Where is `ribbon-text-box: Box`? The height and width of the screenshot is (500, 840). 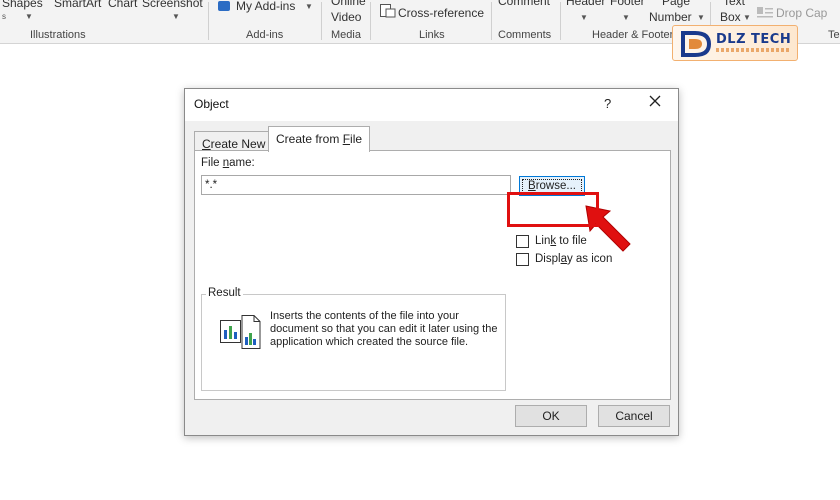
ribbon-text-box: Box is located at coordinates (730, 17).